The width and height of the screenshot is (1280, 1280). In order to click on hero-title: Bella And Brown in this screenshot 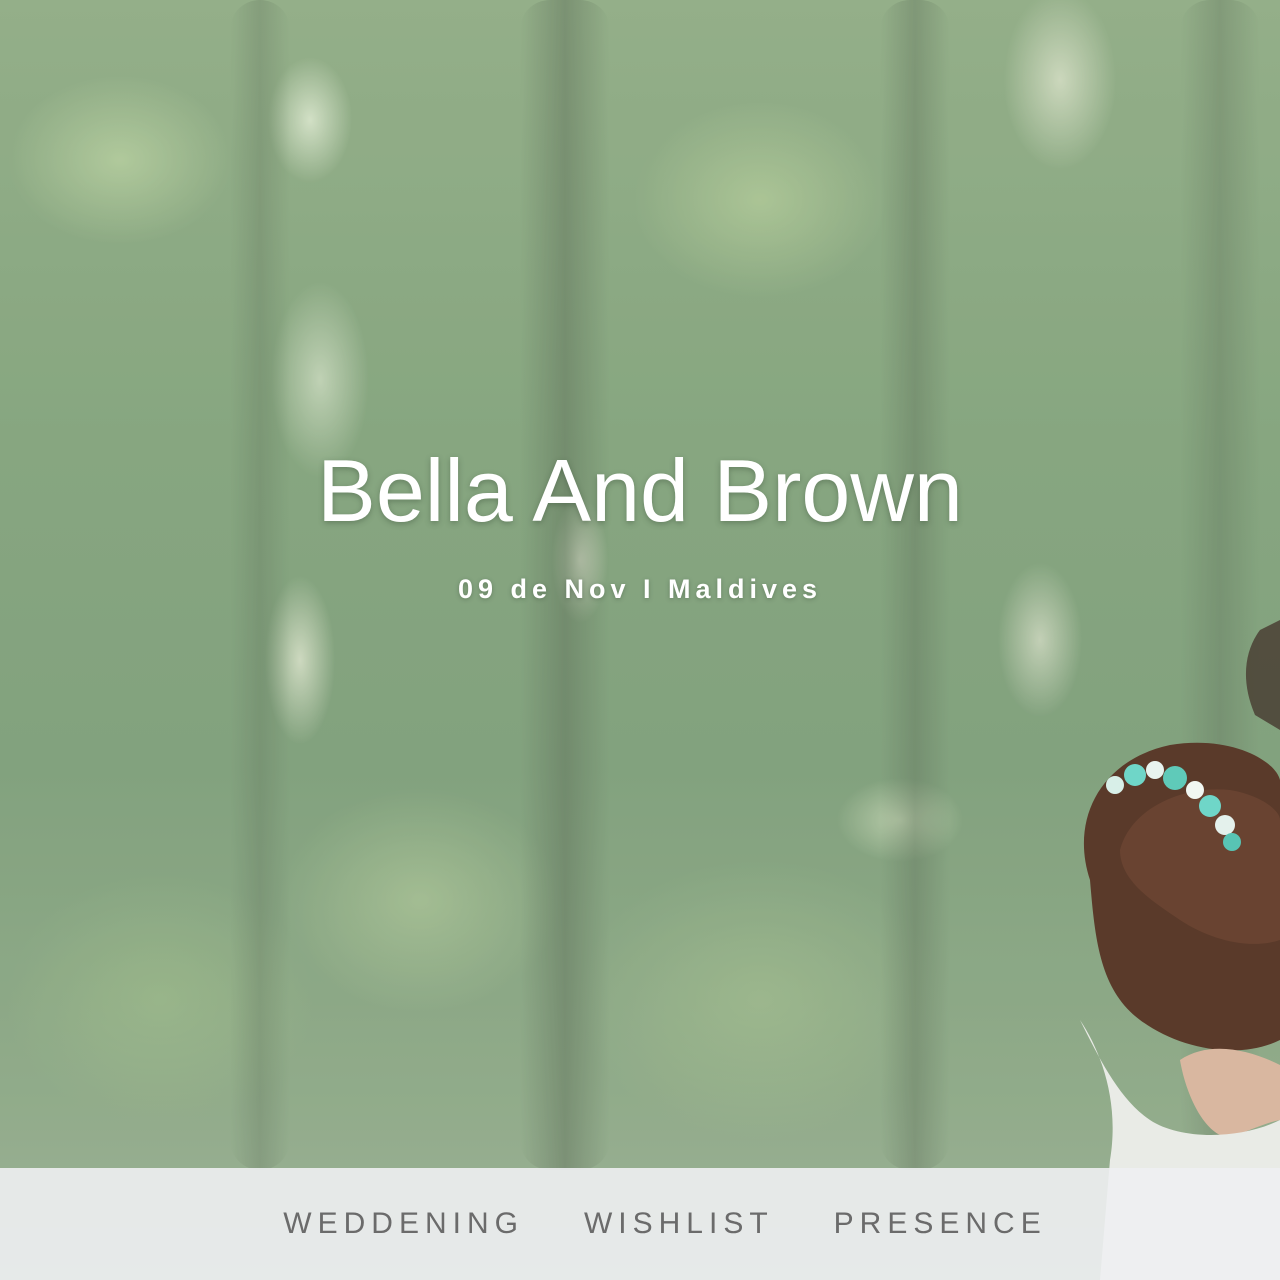, I will do `click(640, 490)`.